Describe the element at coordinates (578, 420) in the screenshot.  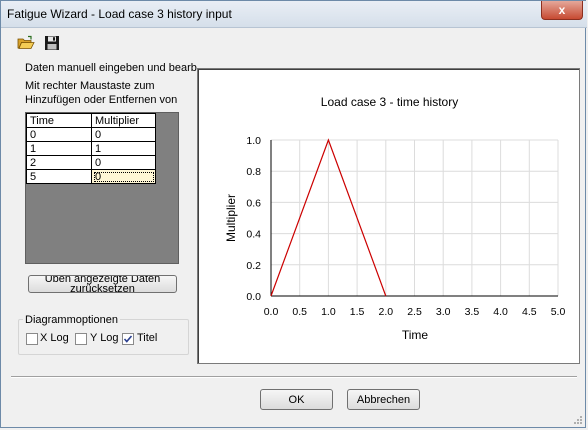
I see `resize-grip-icon` at that location.